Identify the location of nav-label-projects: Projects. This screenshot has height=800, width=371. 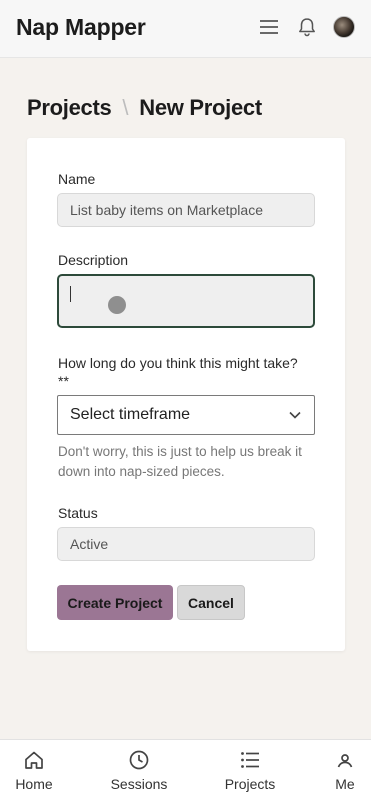
(250, 784).